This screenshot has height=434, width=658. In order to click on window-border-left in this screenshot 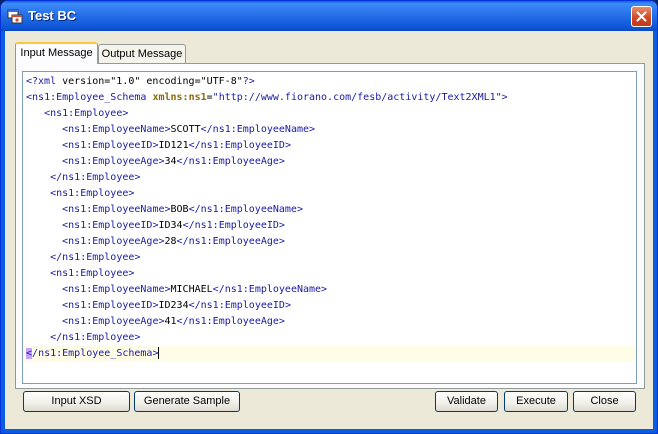, I will do `click(3, 232)`.